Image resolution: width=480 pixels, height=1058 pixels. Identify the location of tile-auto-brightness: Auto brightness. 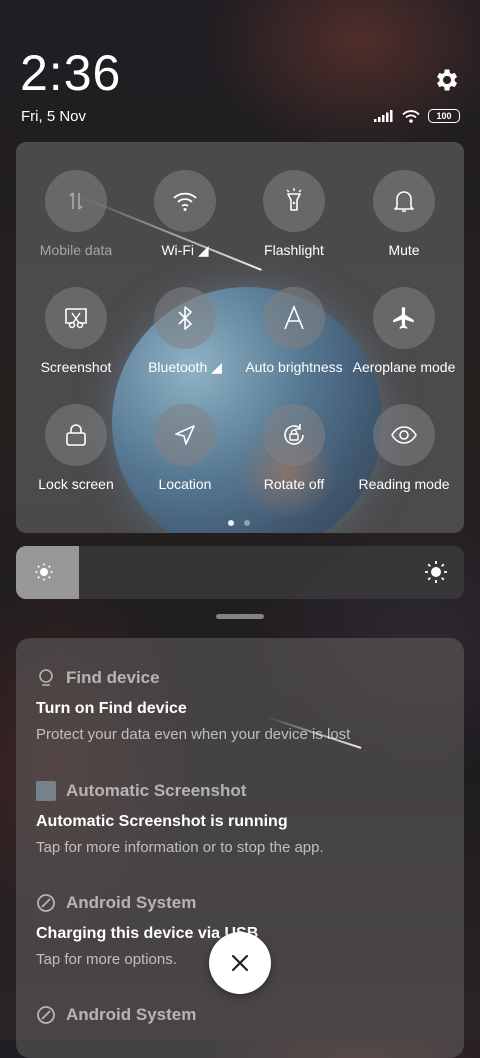
(294, 337).